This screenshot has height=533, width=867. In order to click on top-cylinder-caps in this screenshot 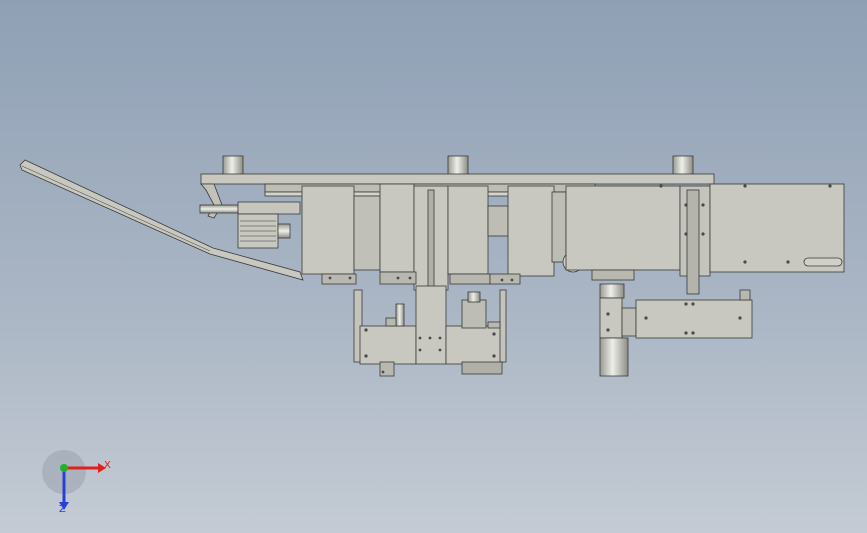, I will do `click(458, 166)`.